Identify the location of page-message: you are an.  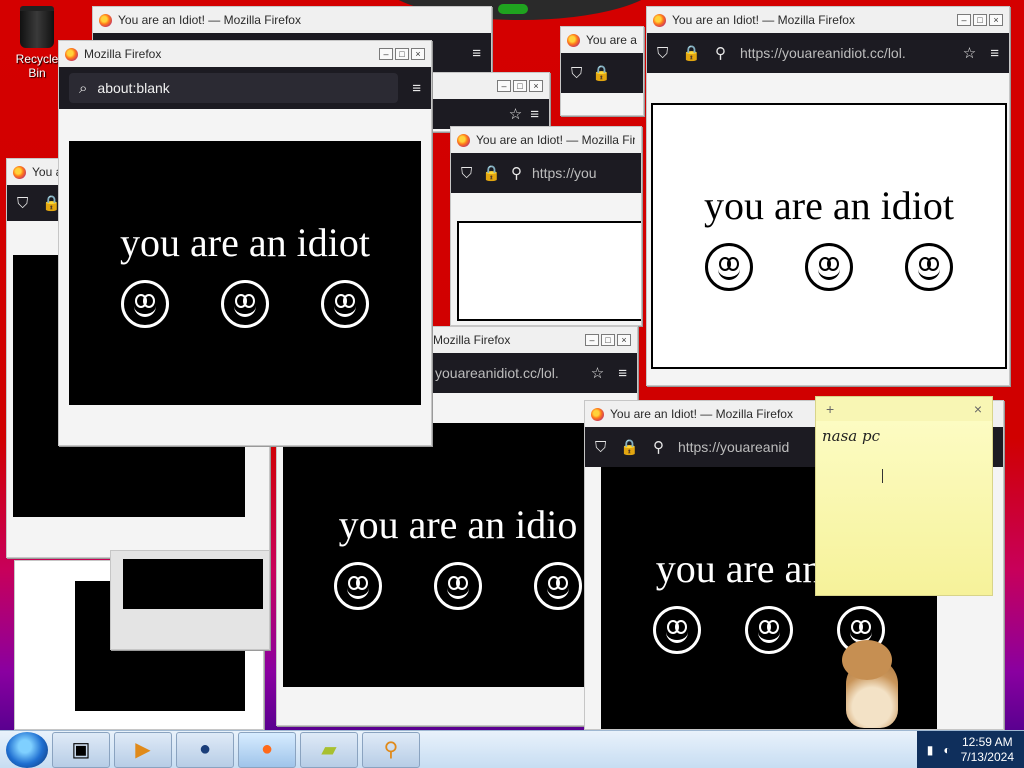
(739, 568).